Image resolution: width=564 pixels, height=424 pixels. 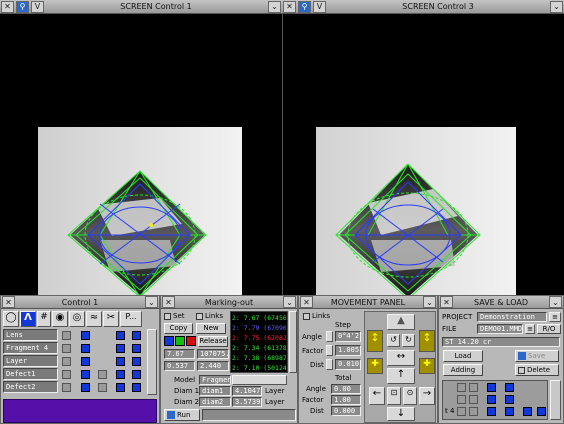 I want to click on shrink-icon: ✚, so click(x=375, y=366).